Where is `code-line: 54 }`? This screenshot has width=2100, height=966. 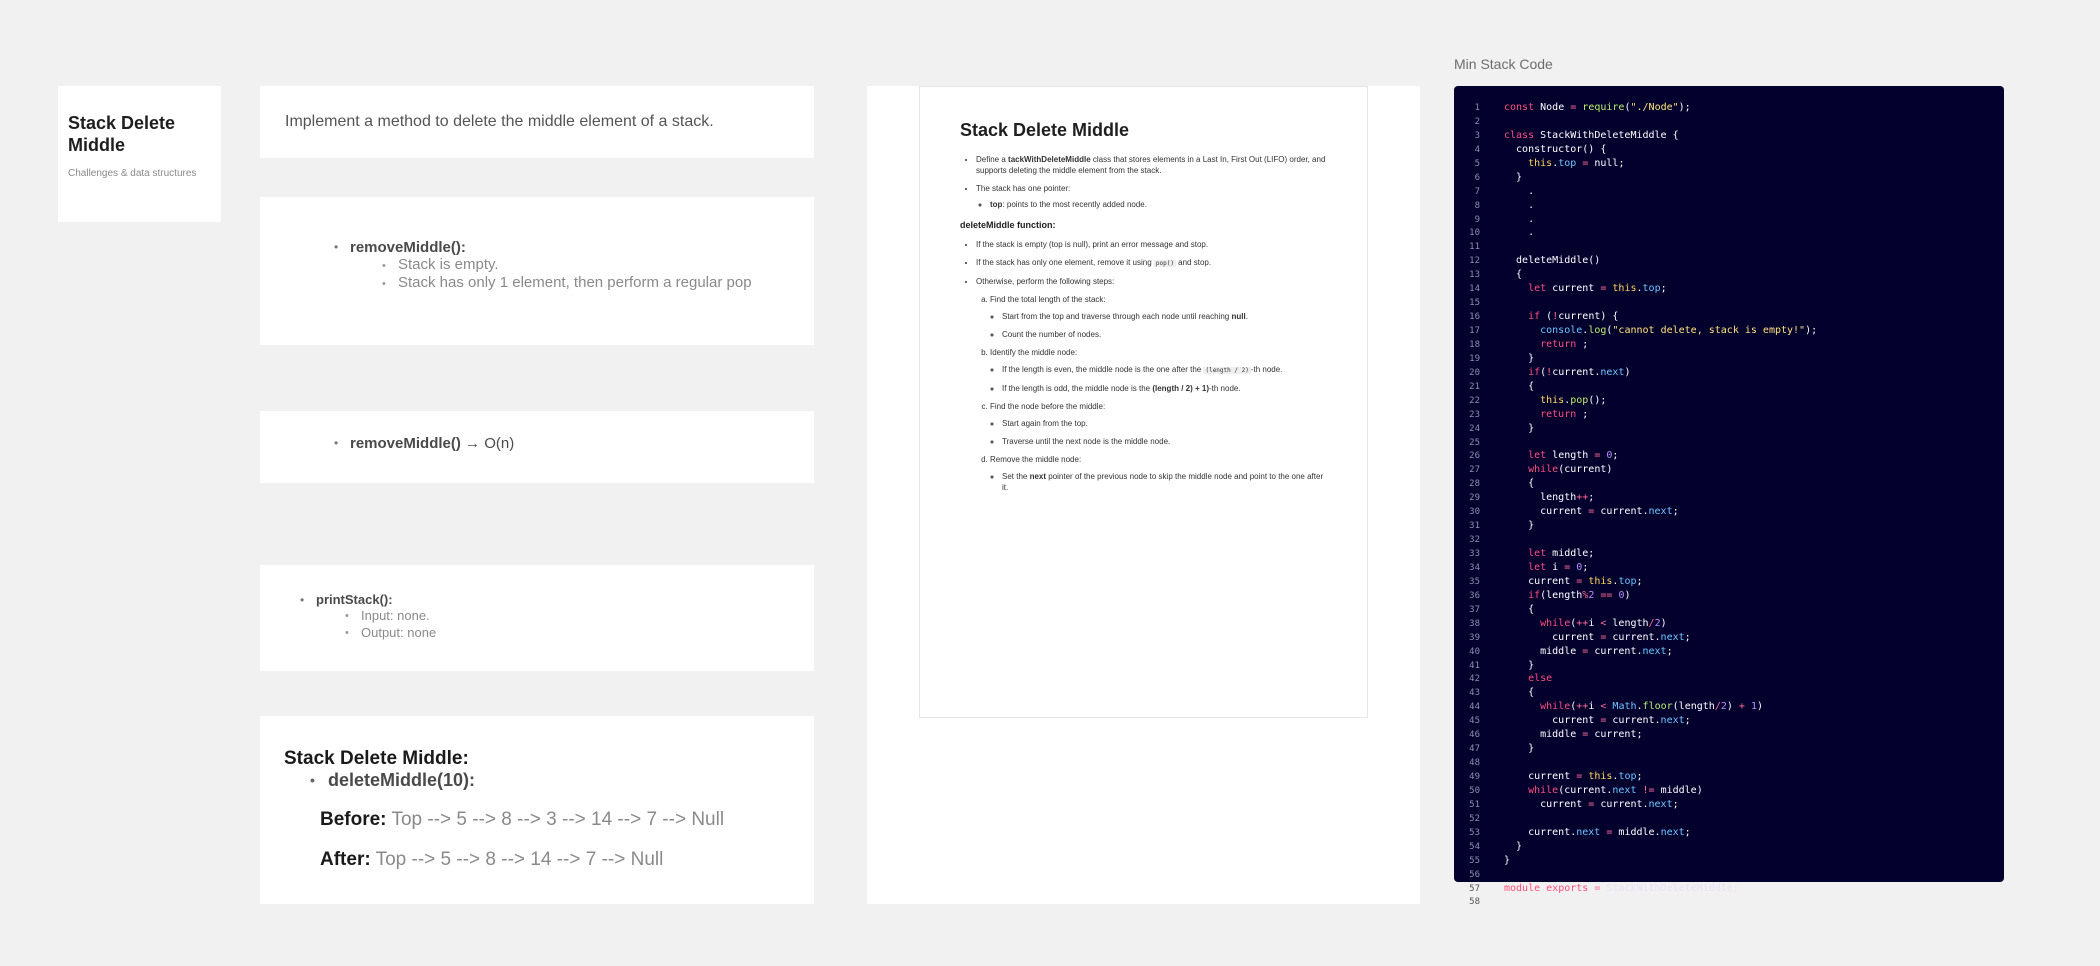
code-line: 54 } is located at coordinates (1734, 847).